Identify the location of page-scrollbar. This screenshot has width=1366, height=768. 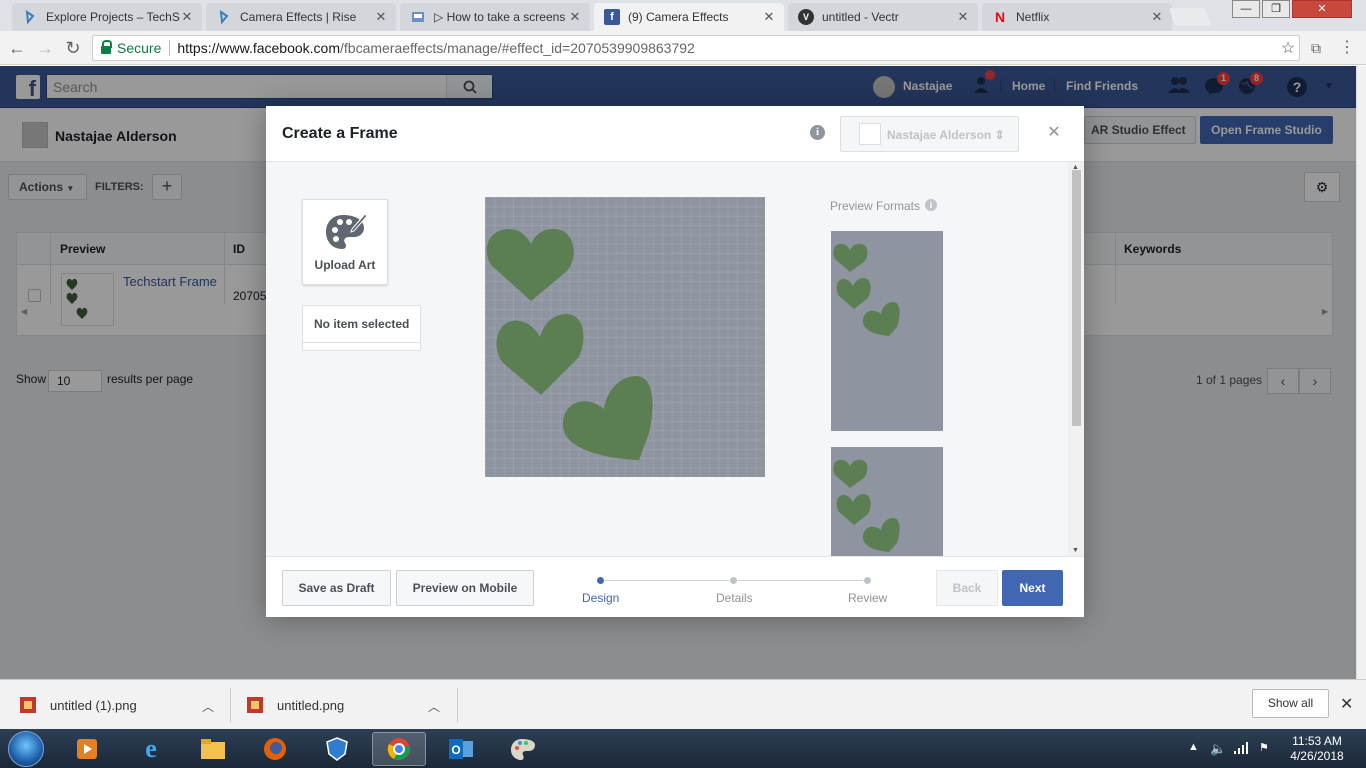
(1361, 372).